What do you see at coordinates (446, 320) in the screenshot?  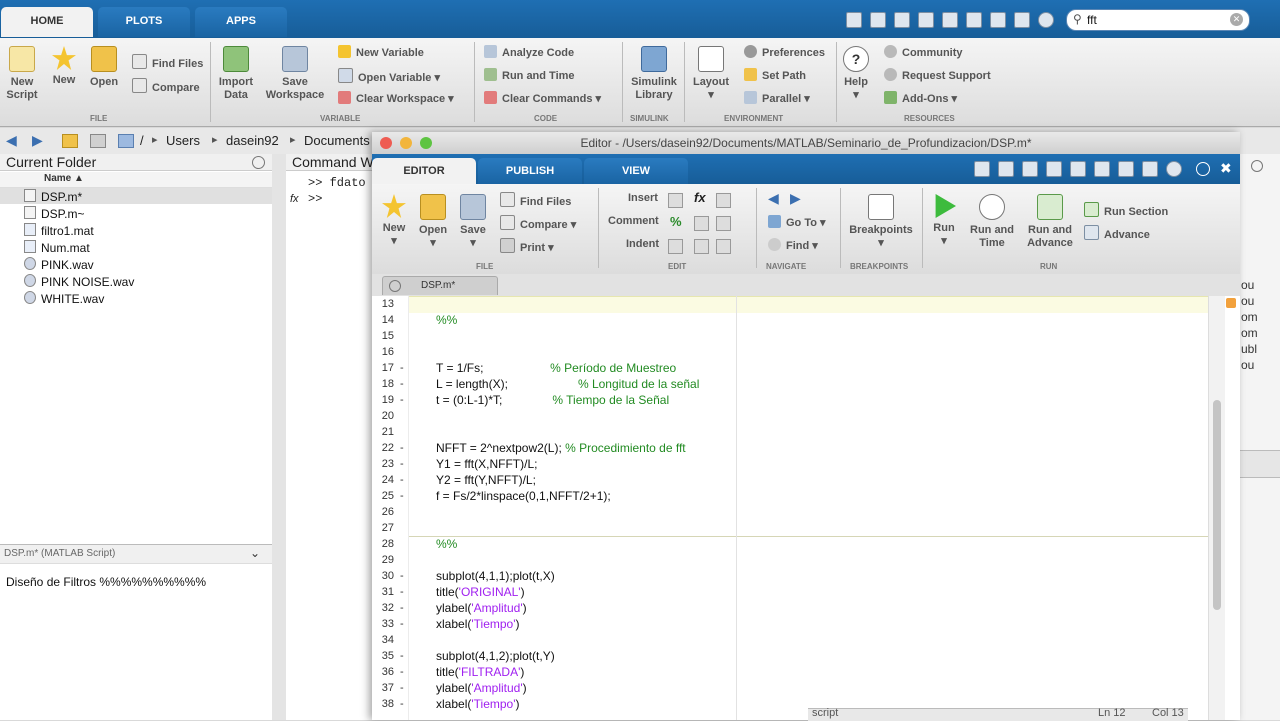 I see `code-line: %%` at bounding box center [446, 320].